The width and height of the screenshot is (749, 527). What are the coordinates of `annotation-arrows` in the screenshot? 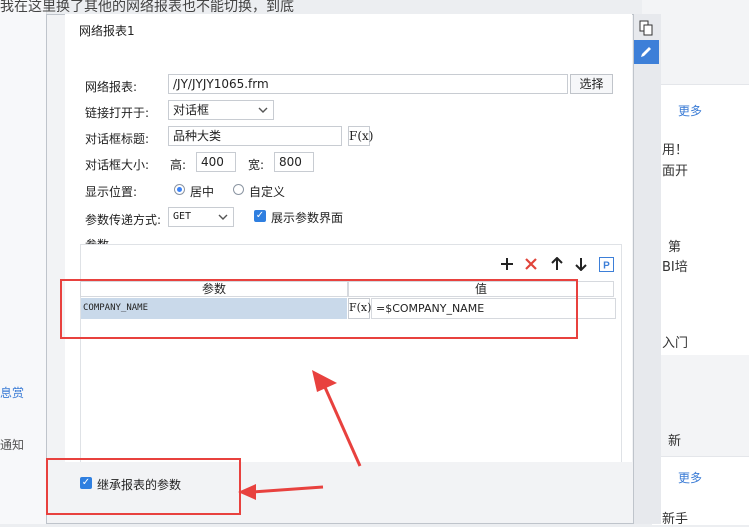 It's located at (300, 435).